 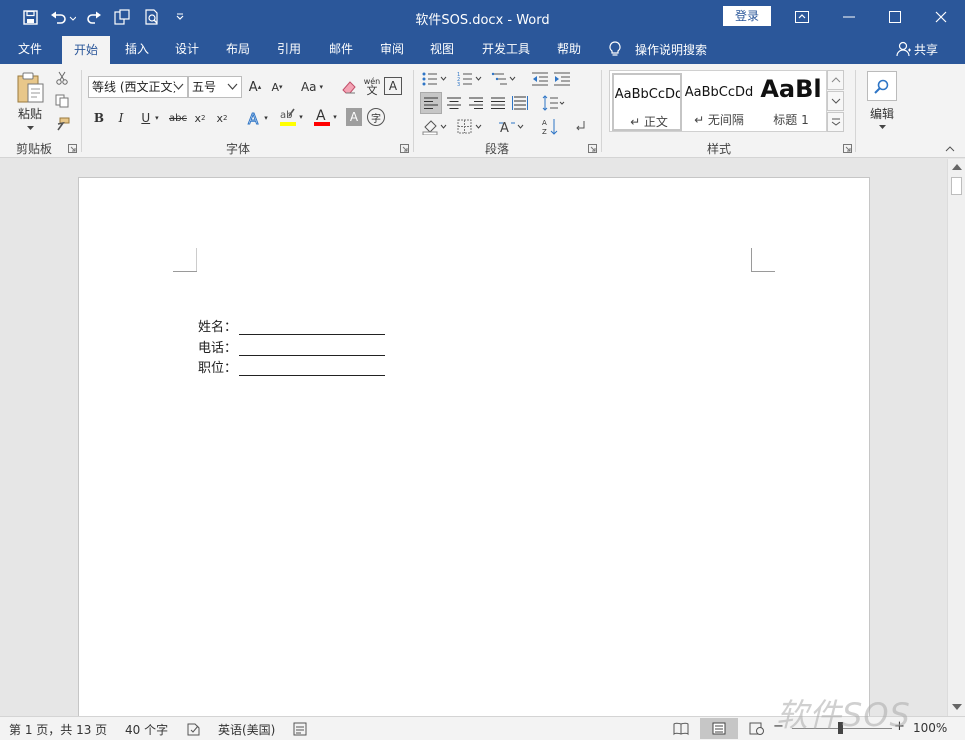 I want to click on ribbon-display-options-icon, so click(x=802, y=17).